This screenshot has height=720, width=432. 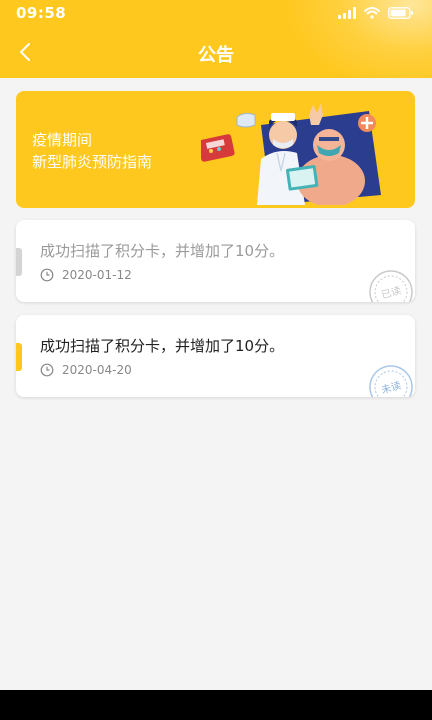 I want to click on status-bar: 09:58, so click(x=216, y=13).